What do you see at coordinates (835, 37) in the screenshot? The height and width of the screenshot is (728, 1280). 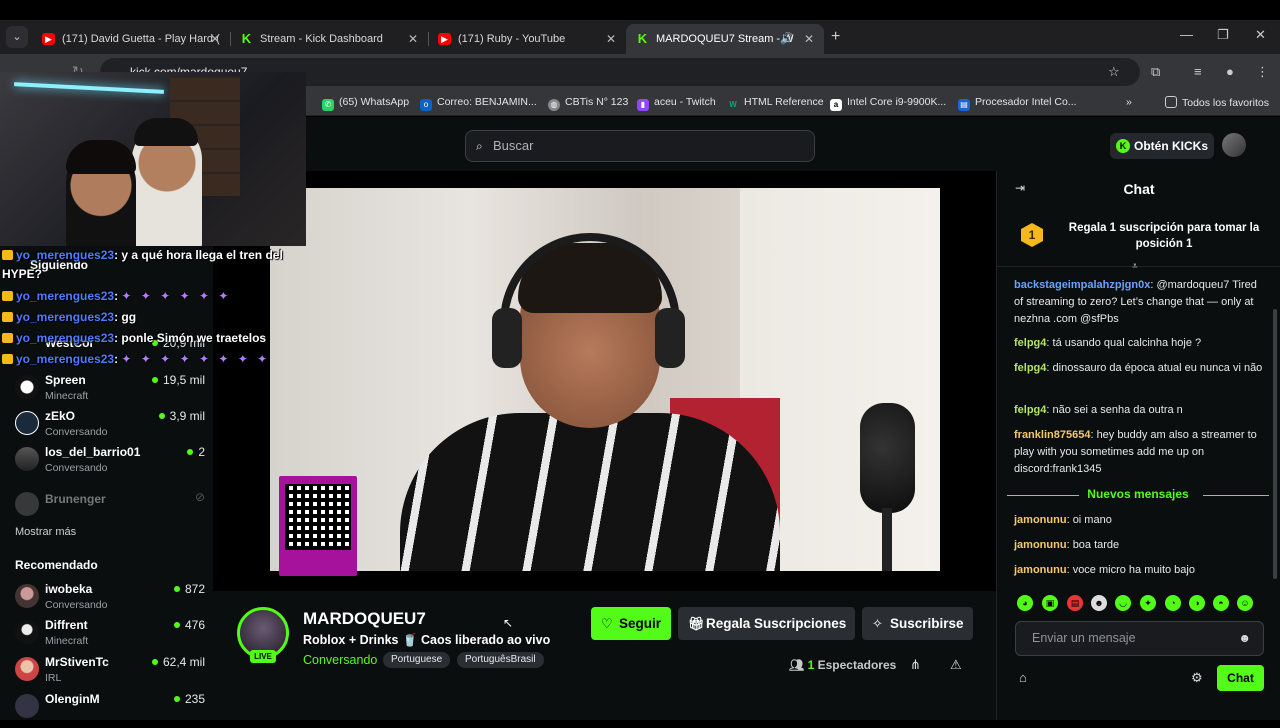 I see `new-tab-plus-icon: +` at bounding box center [835, 37].